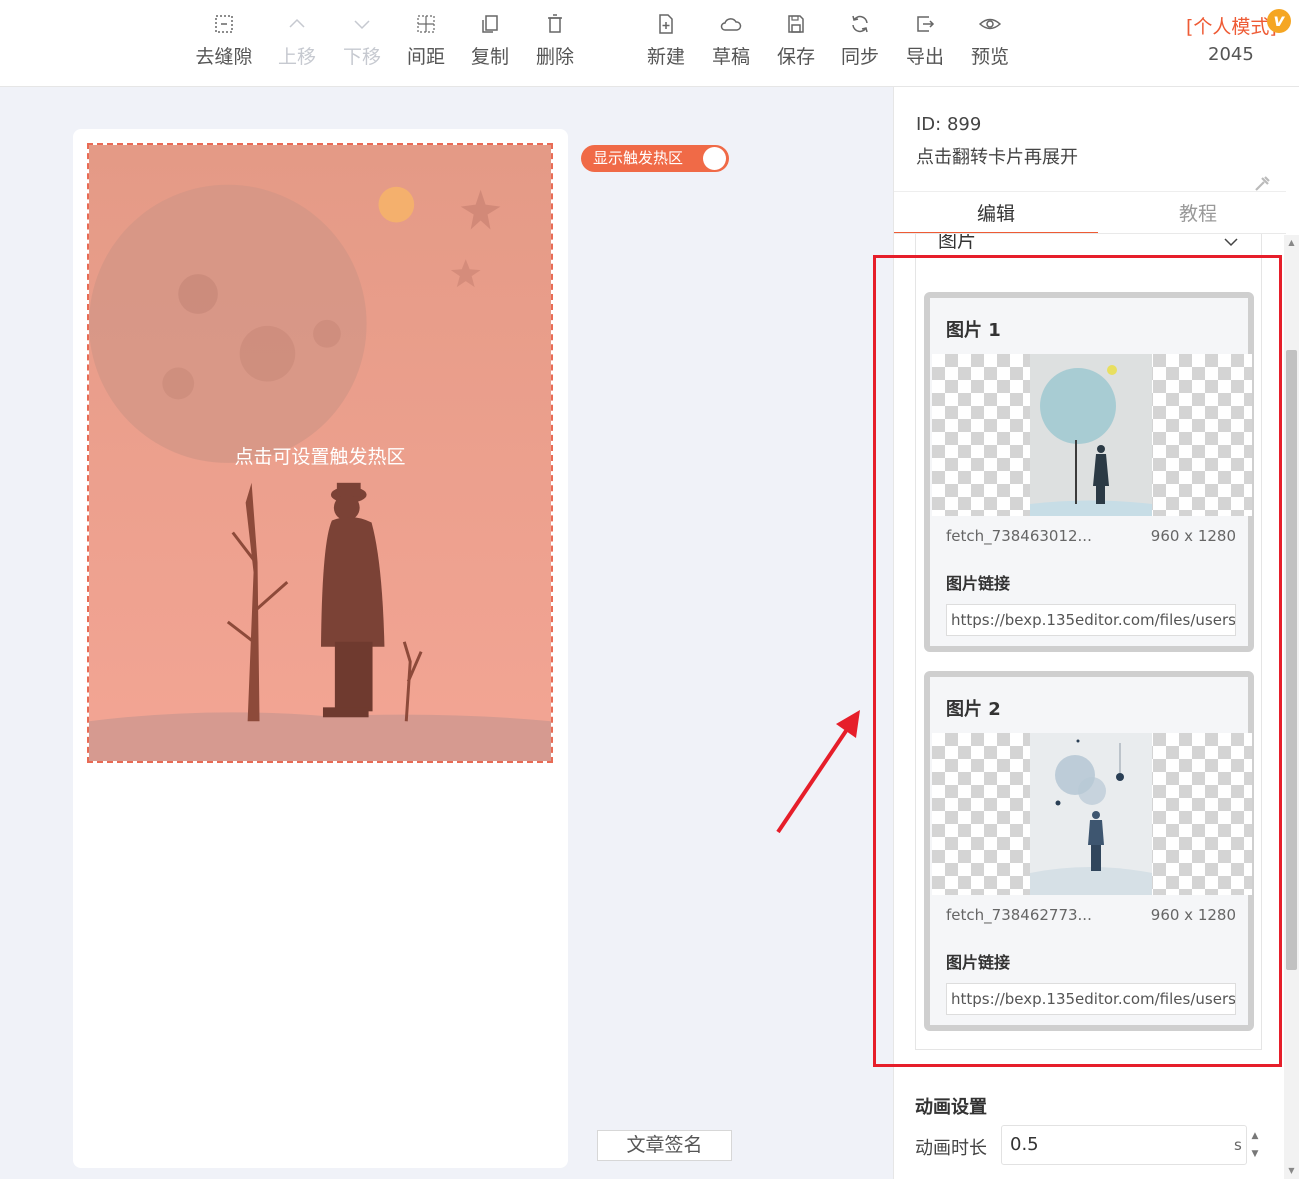  What do you see at coordinates (1279, 21) in the screenshot?
I see `vip-badge-icon: v` at bounding box center [1279, 21].